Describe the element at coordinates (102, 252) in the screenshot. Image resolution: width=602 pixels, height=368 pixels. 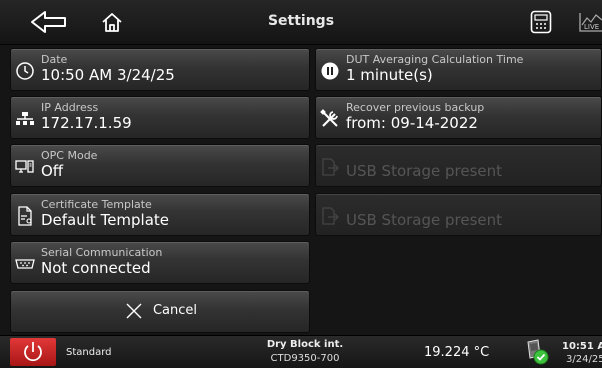
I see `serial-communication-label: Serial Communication` at that location.